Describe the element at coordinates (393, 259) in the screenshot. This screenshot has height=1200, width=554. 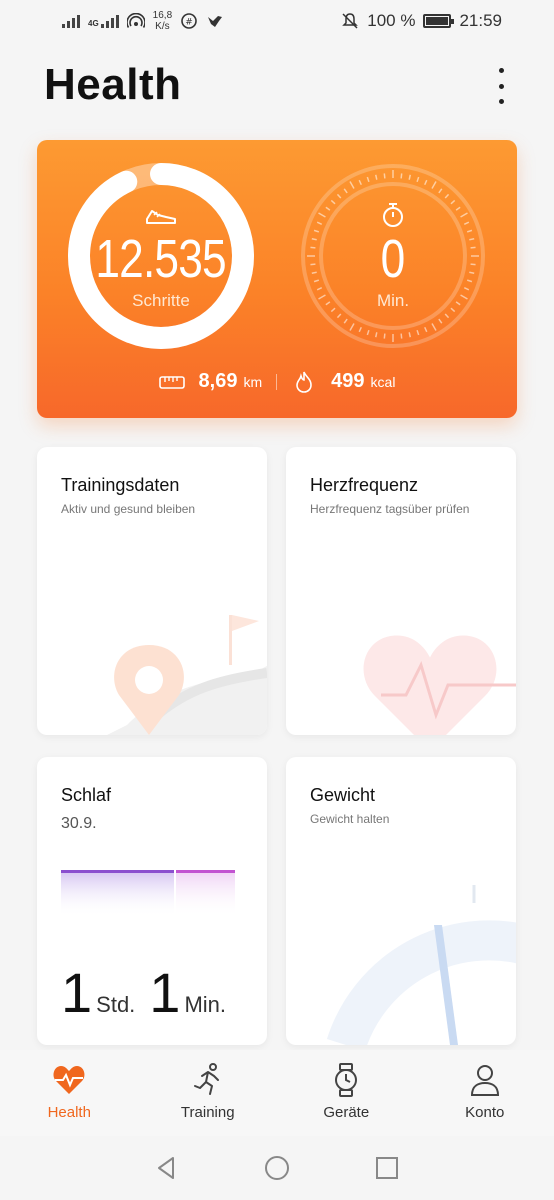
I see `minutes-value: 0` at that location.